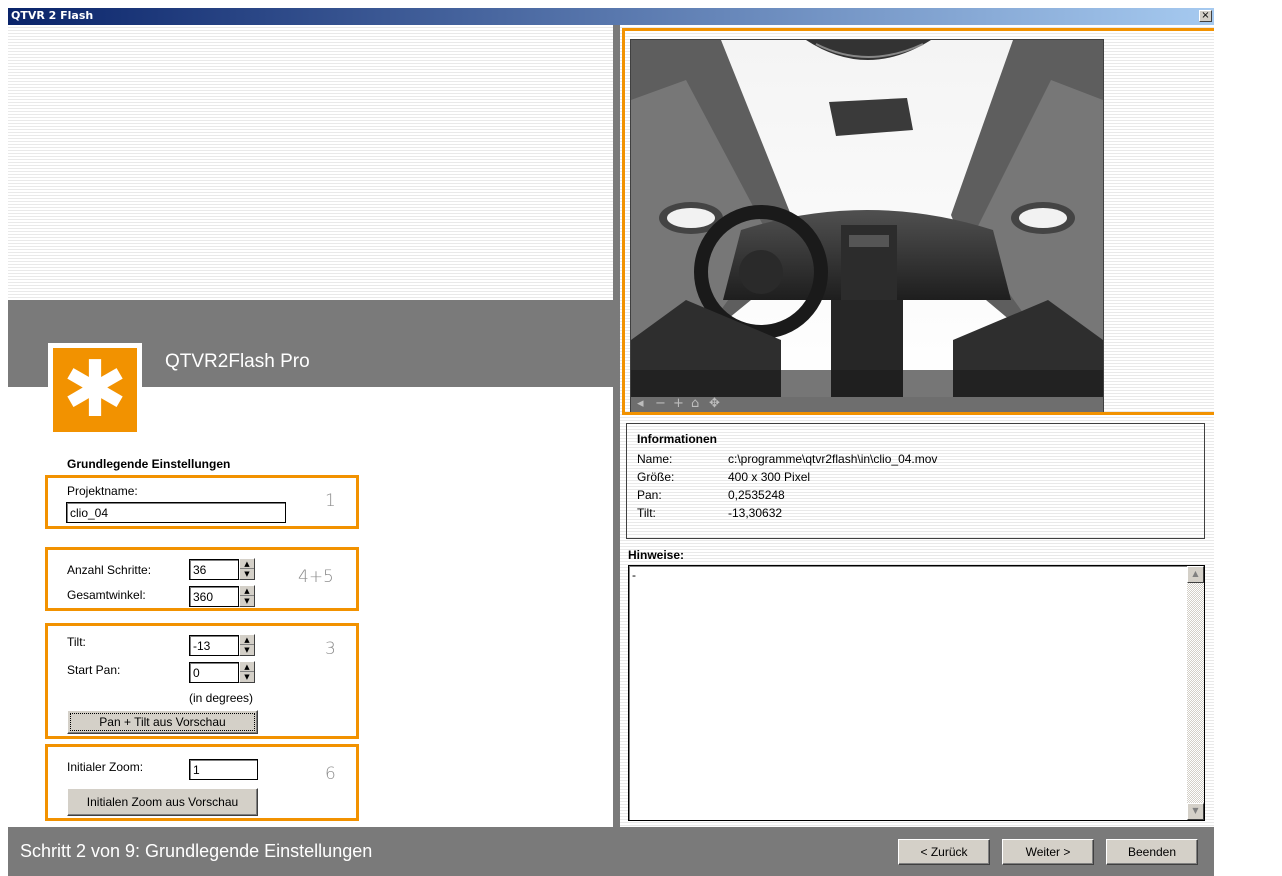 The image size is (1282, 876). What do you see at coordinates (149, 464) in the screenshot?
I see `section-title: Grundlegende Einstellungen` at bounding box center [149, 464].